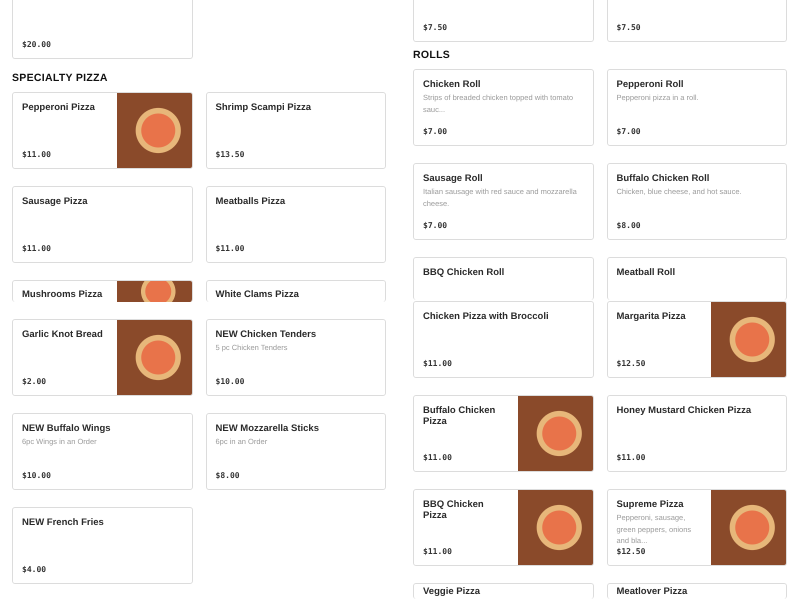 The width and height of the screenshot is (800, 600). What do you see at coordinates (696, 433) in the screenshot?
I see `menu-item-card: Honey Mustard Chicken Pizza $11.00` at bounding box center [696, 433].